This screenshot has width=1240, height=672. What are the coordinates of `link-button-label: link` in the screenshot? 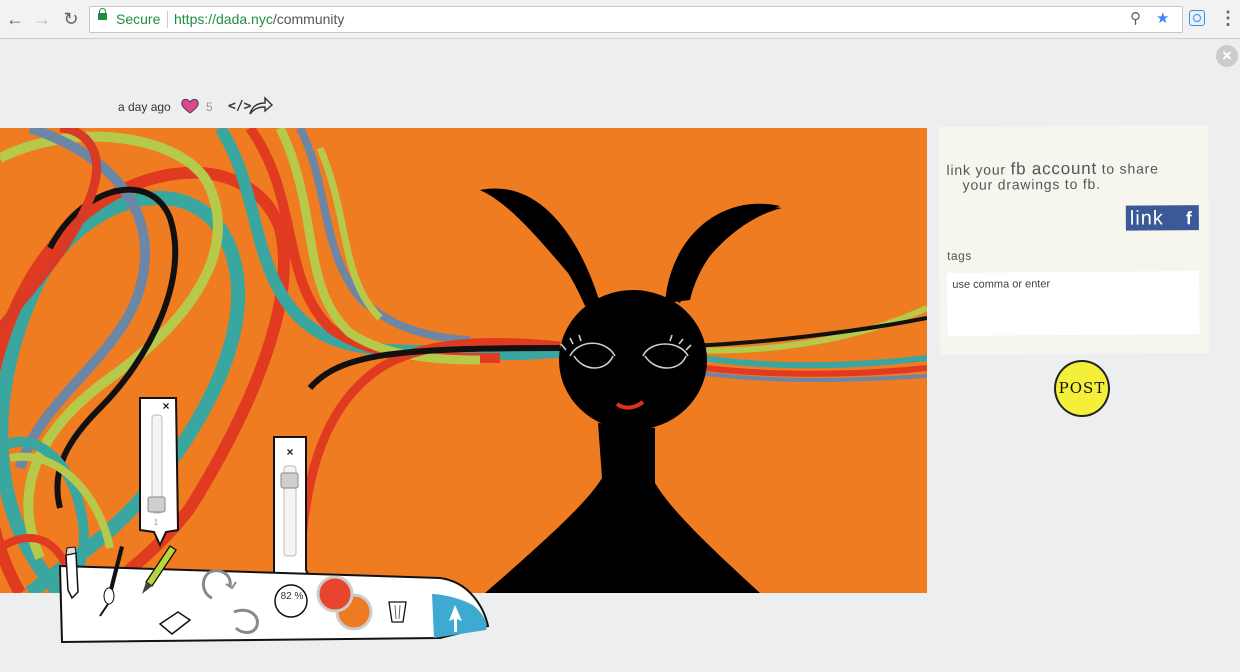 It's located at (1146, 218).